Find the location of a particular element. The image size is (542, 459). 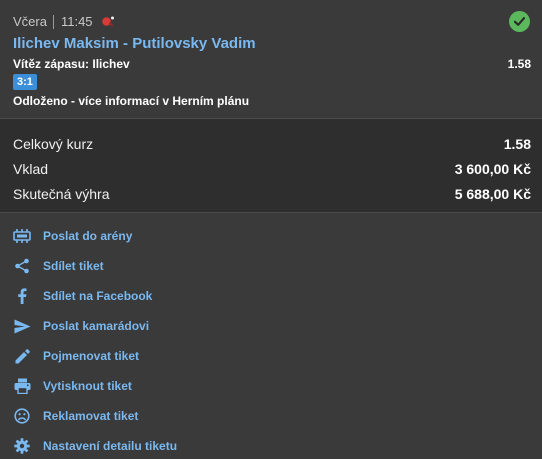

postponed-note: Odloženo - více informací v Herním plánu is located at coordinates (131, 101).